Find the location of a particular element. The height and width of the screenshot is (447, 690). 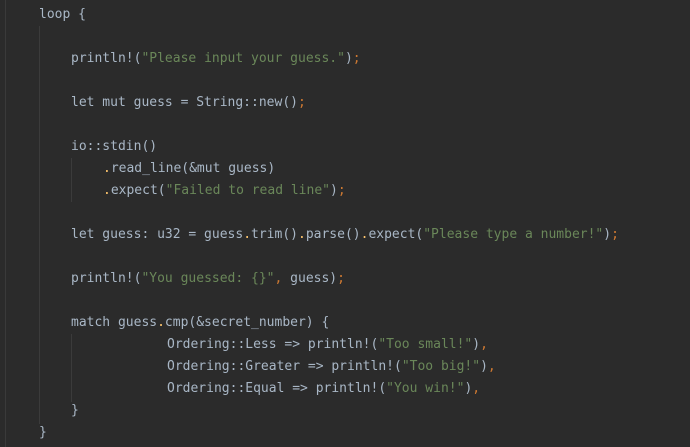

code-token: io::stdin() is located at coordinates (114, 146).